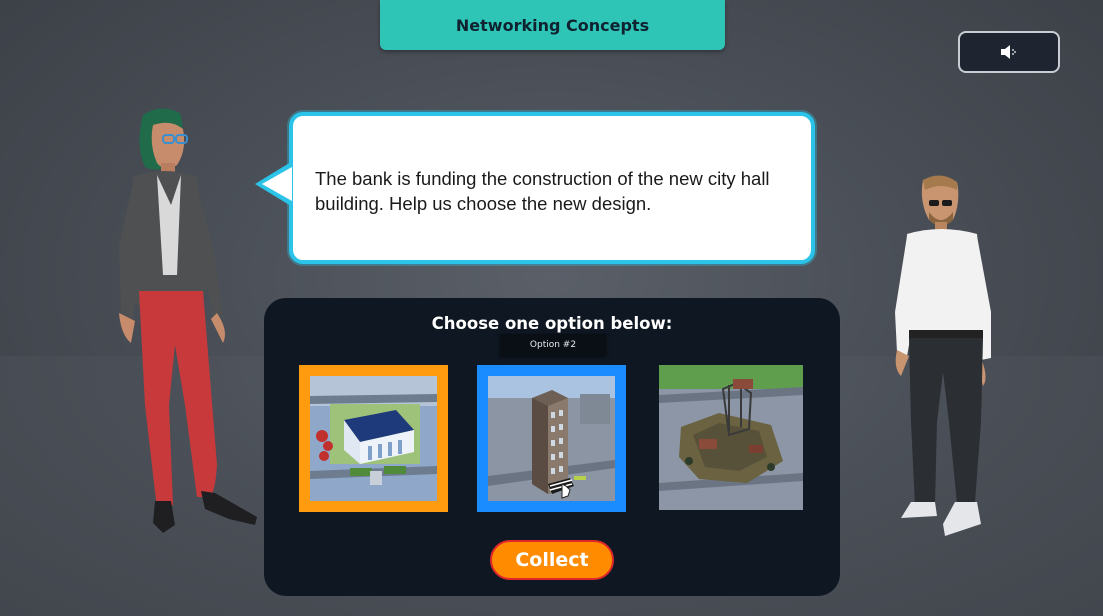 This screenshot has width=1103, height=616. What do you see at coordinates (552, 323) in the screenshot?
I see `choice-prompt: Choose one option below:` at bounding box center [552, 323].